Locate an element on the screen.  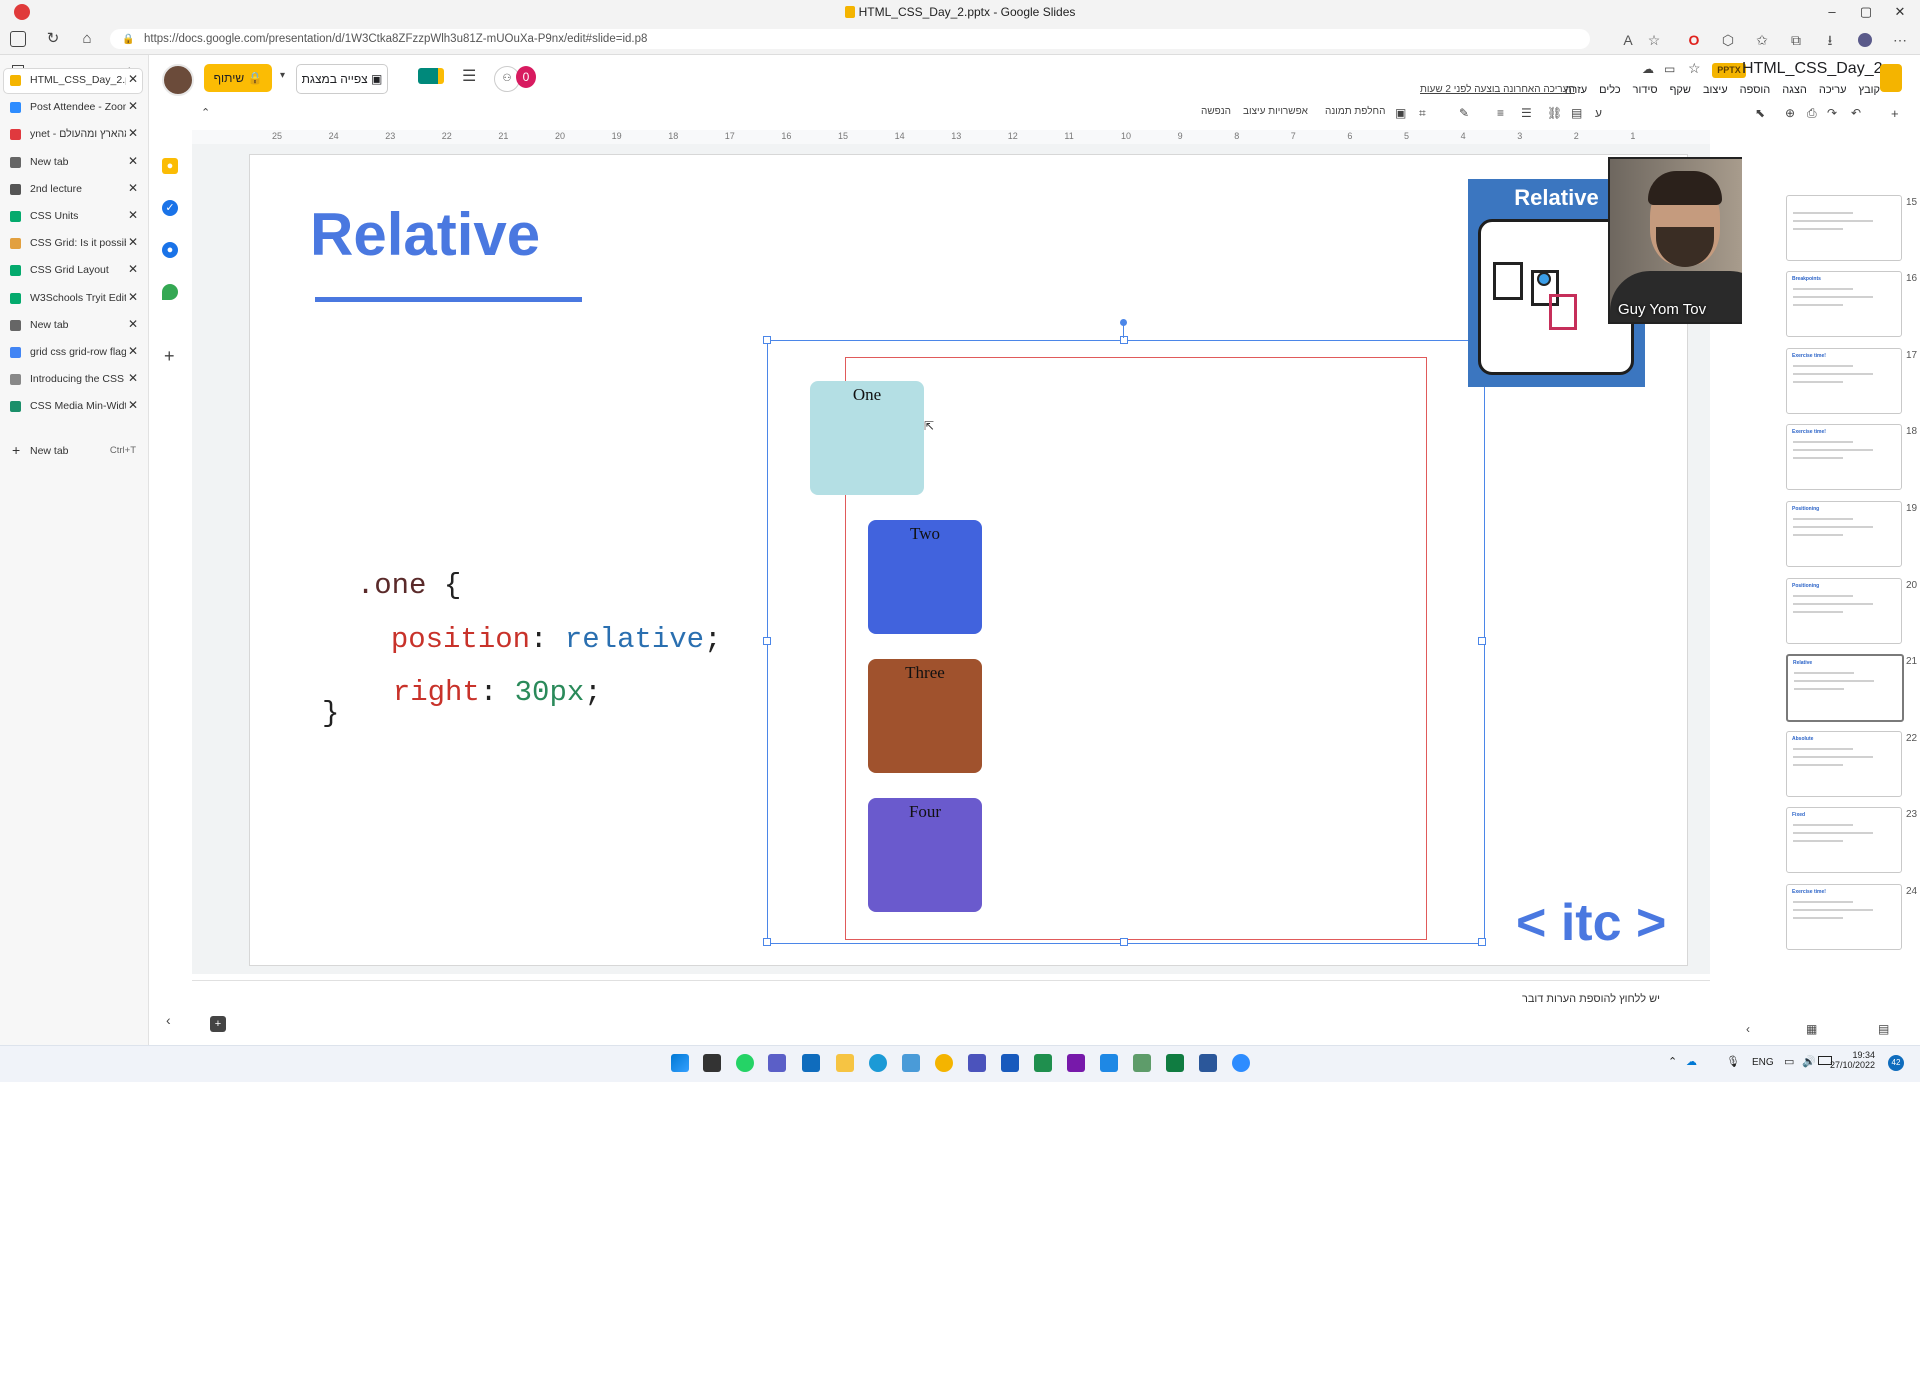
move-folder-icon: ▭ is located at coordinates (1669, 69).